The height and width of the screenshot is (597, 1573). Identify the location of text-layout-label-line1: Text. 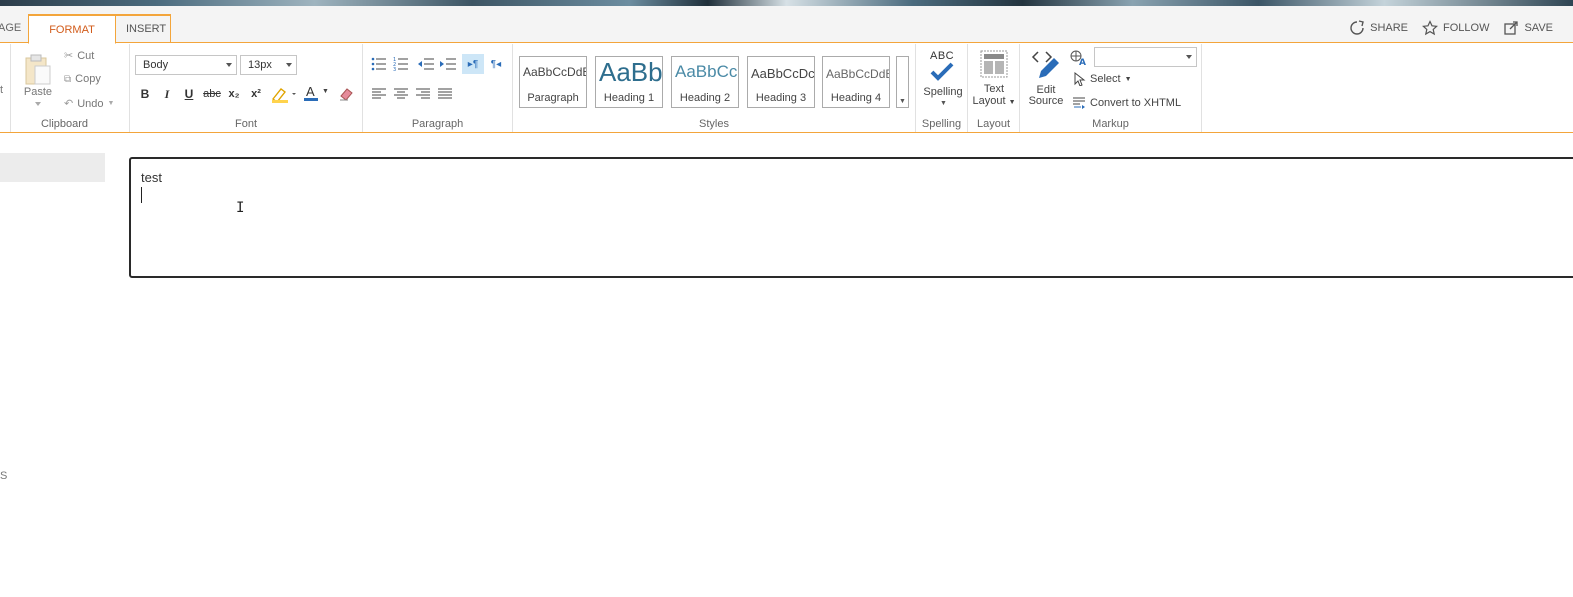
(994, 89).